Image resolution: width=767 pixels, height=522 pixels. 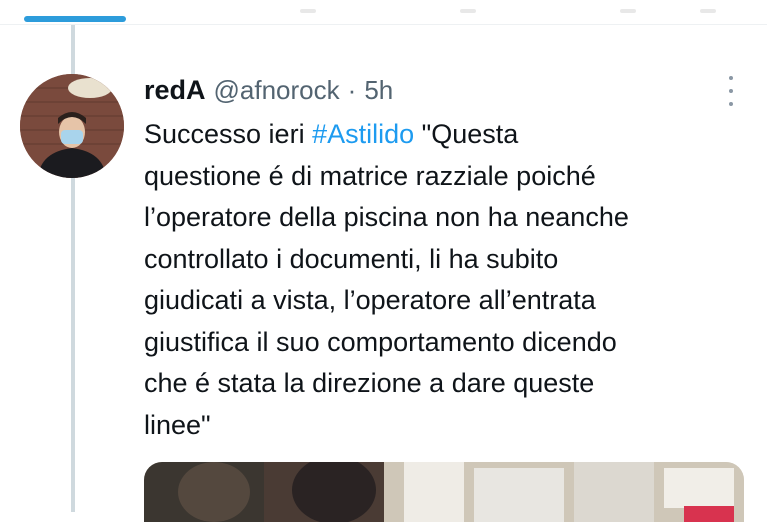 What do you see at coordinates (177, 424) in the screenshot?
I see `tweet-line-8: linee"` at bounding box center [177, 424].